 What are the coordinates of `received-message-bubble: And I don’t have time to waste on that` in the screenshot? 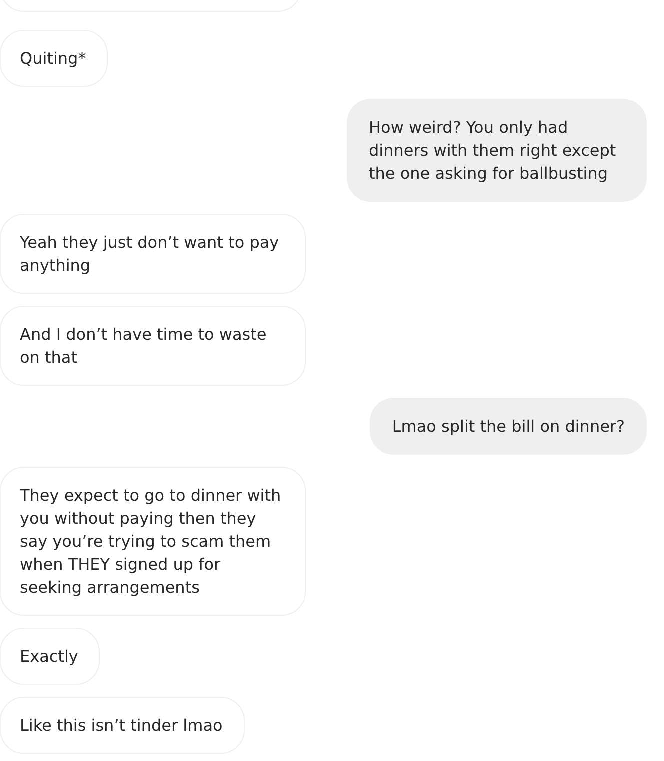 It's located at (153, 346).